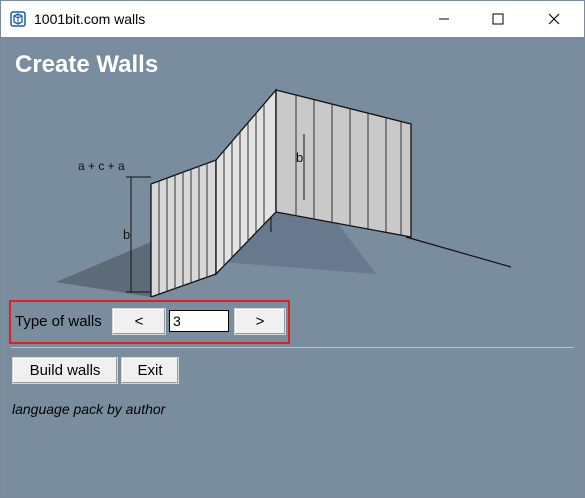 This screenshot has width=585, height=498. I want to click on minimize-button, so click(444, 19).